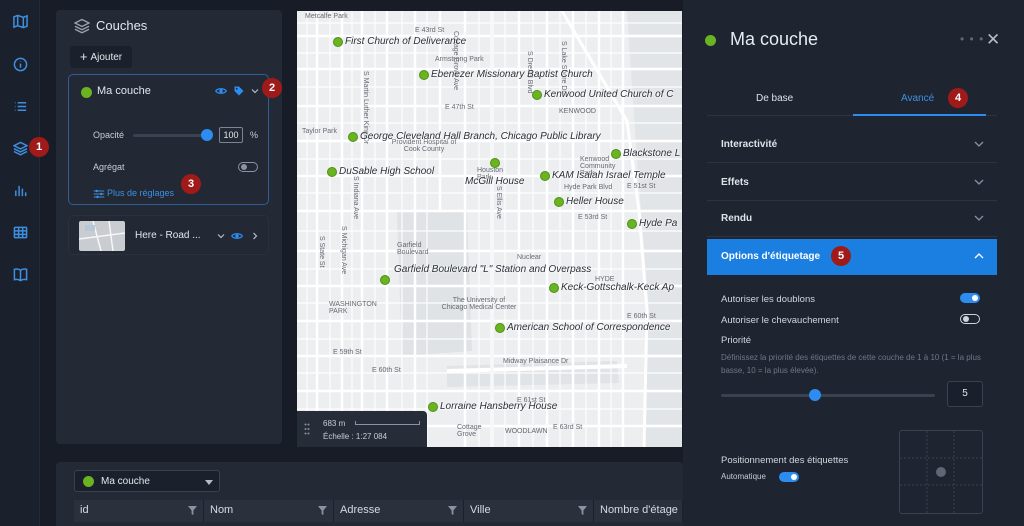 This screenshot has height=526, width=1024. Describe the element at coordinates (353, 308) in the screenshot. I see `map-label: WASHINGTON PARK` at that location.